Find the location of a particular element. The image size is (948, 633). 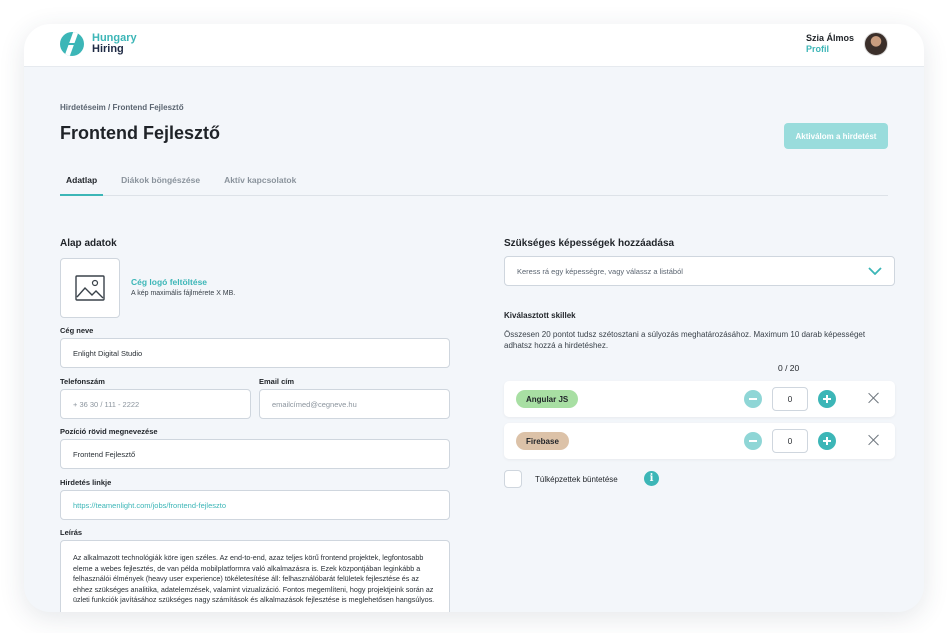

info-icon: i is located at coordinates (651, 478).